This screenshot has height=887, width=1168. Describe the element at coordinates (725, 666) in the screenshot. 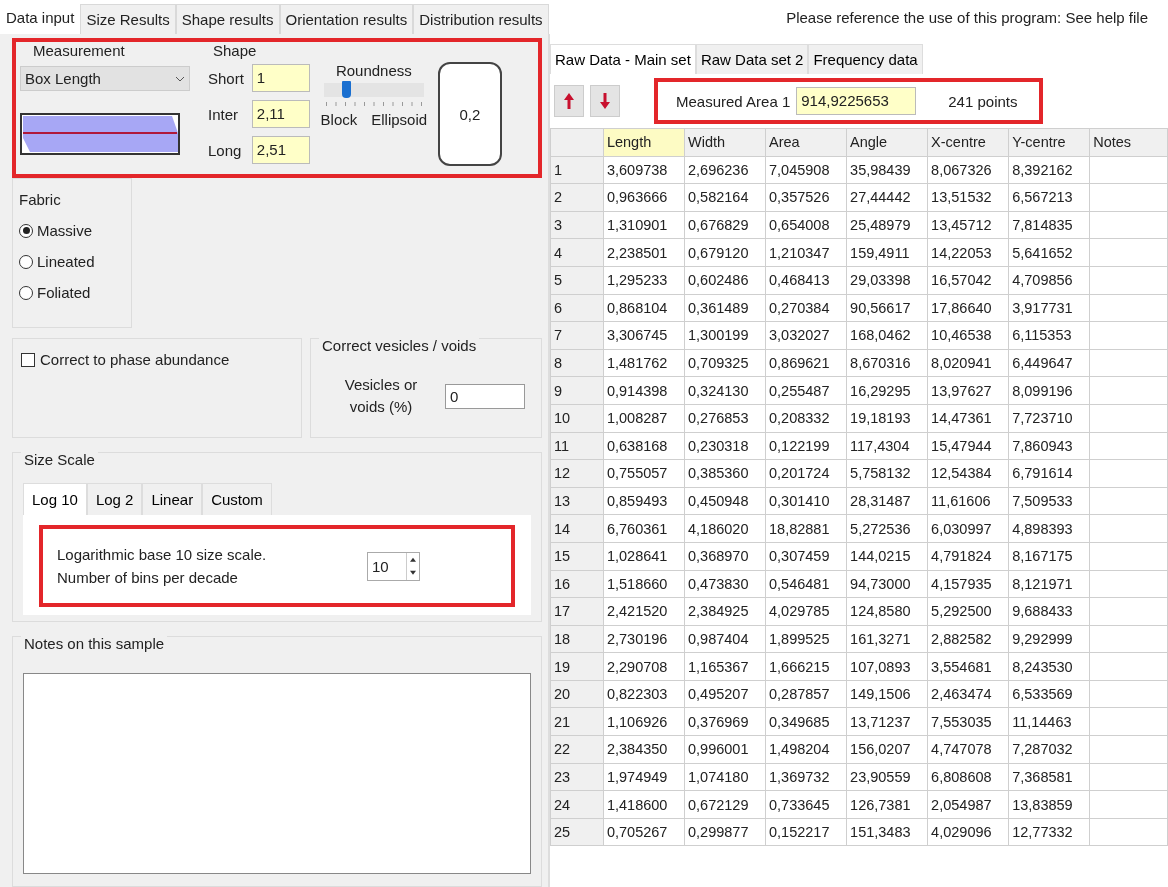

I see `table-cell: 1,165367` at that location.